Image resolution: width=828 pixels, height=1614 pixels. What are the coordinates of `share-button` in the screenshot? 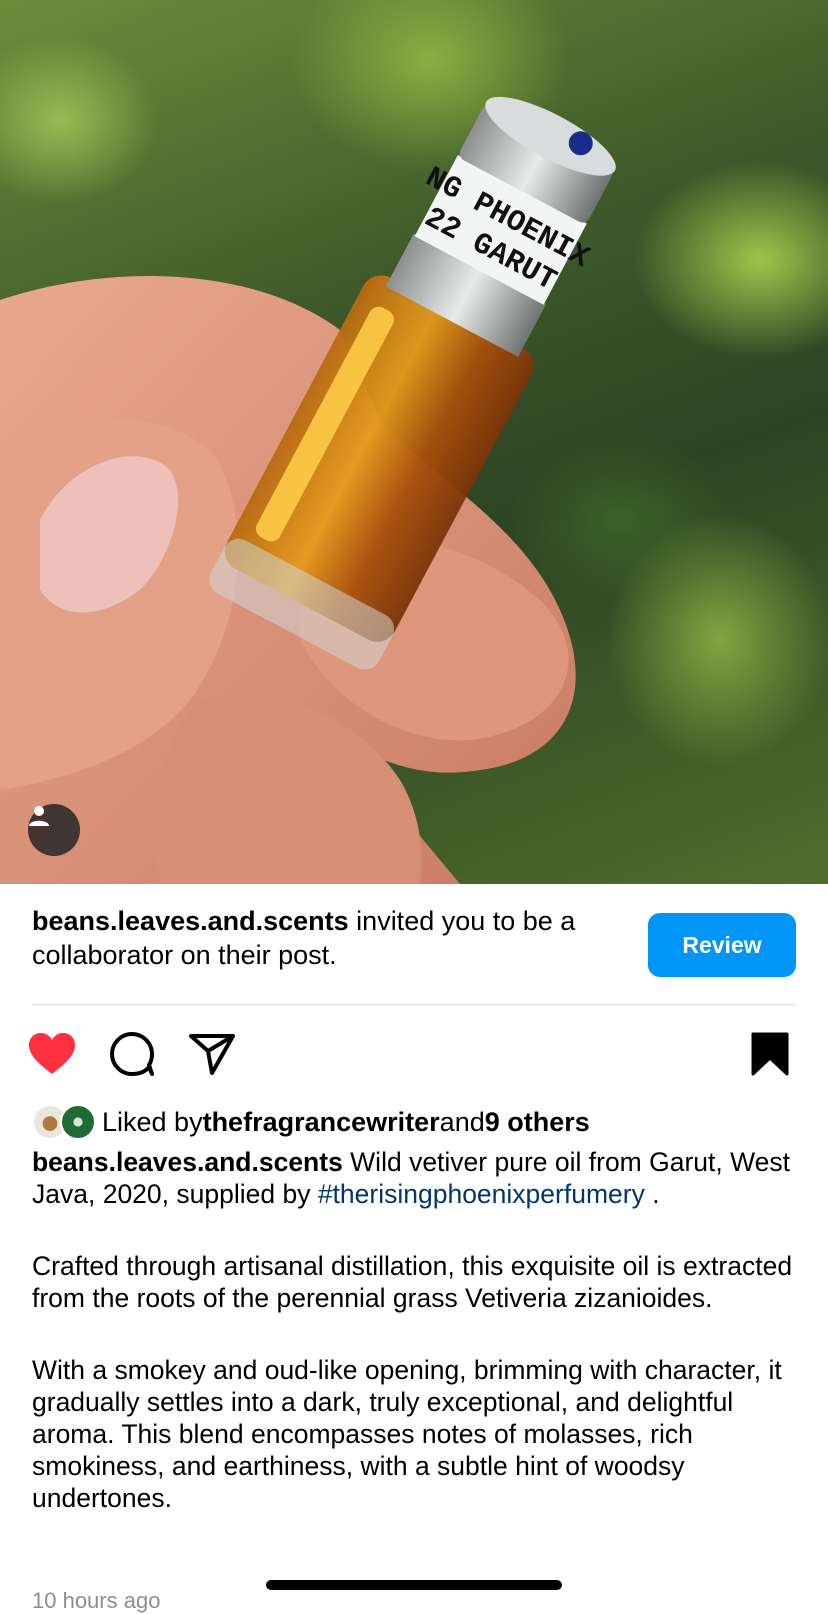 It's located at (212, 1054).